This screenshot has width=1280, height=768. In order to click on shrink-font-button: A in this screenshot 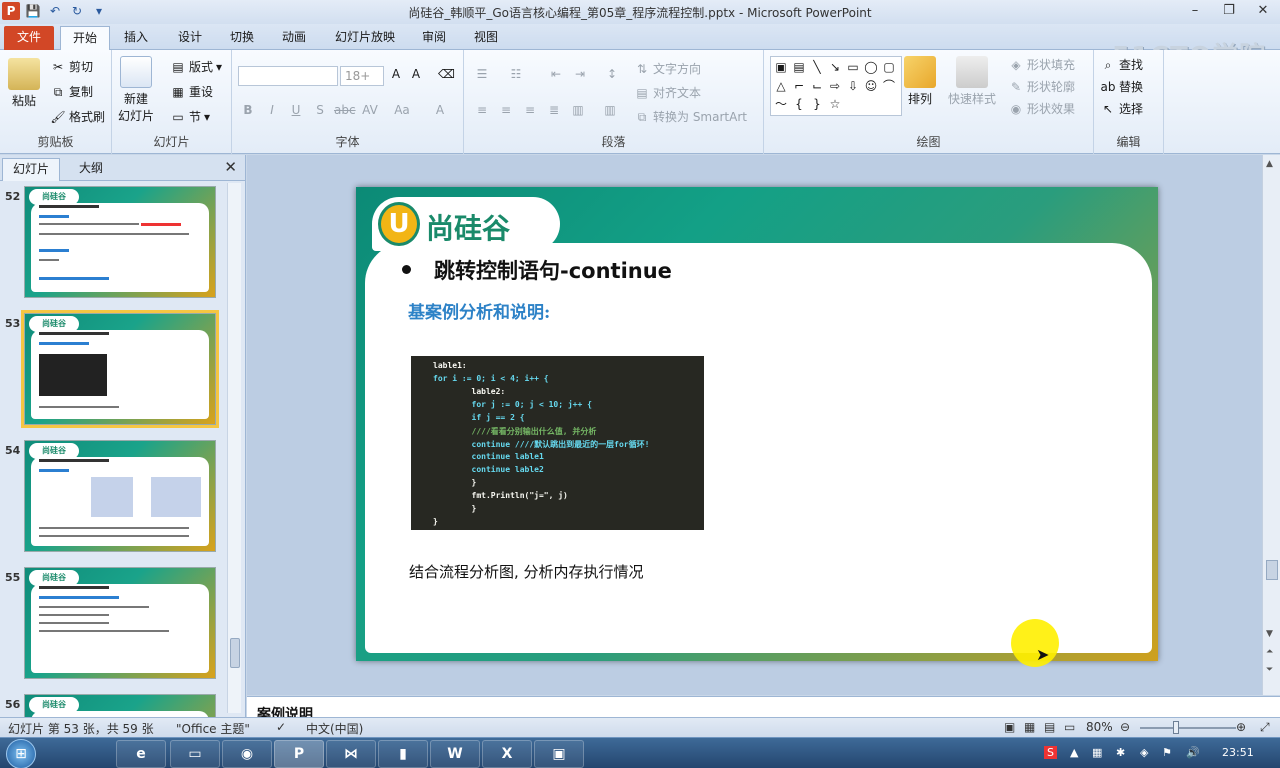, I will do `click(416, 74)`.